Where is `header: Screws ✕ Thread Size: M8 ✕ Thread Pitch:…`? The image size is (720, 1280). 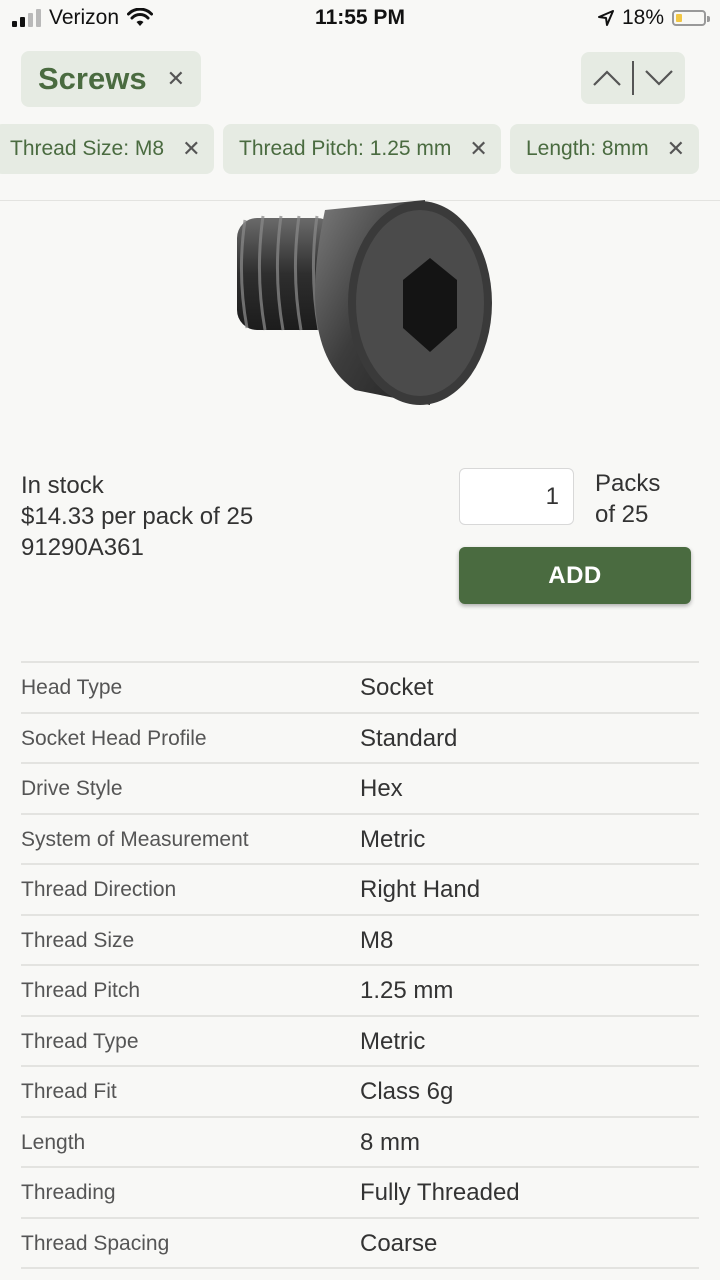 header: Screws ✕ Thread Size: M8 ✕ Thread Pitch:… is located at coordinates (360, 118).